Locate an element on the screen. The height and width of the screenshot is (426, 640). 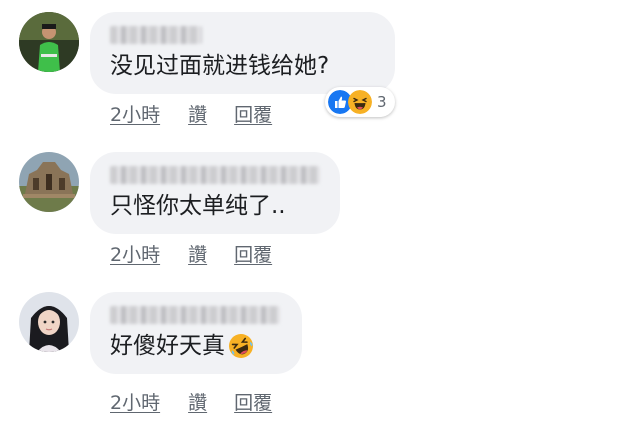
reaction-summary: 3 is located at coordinates (360, 102).